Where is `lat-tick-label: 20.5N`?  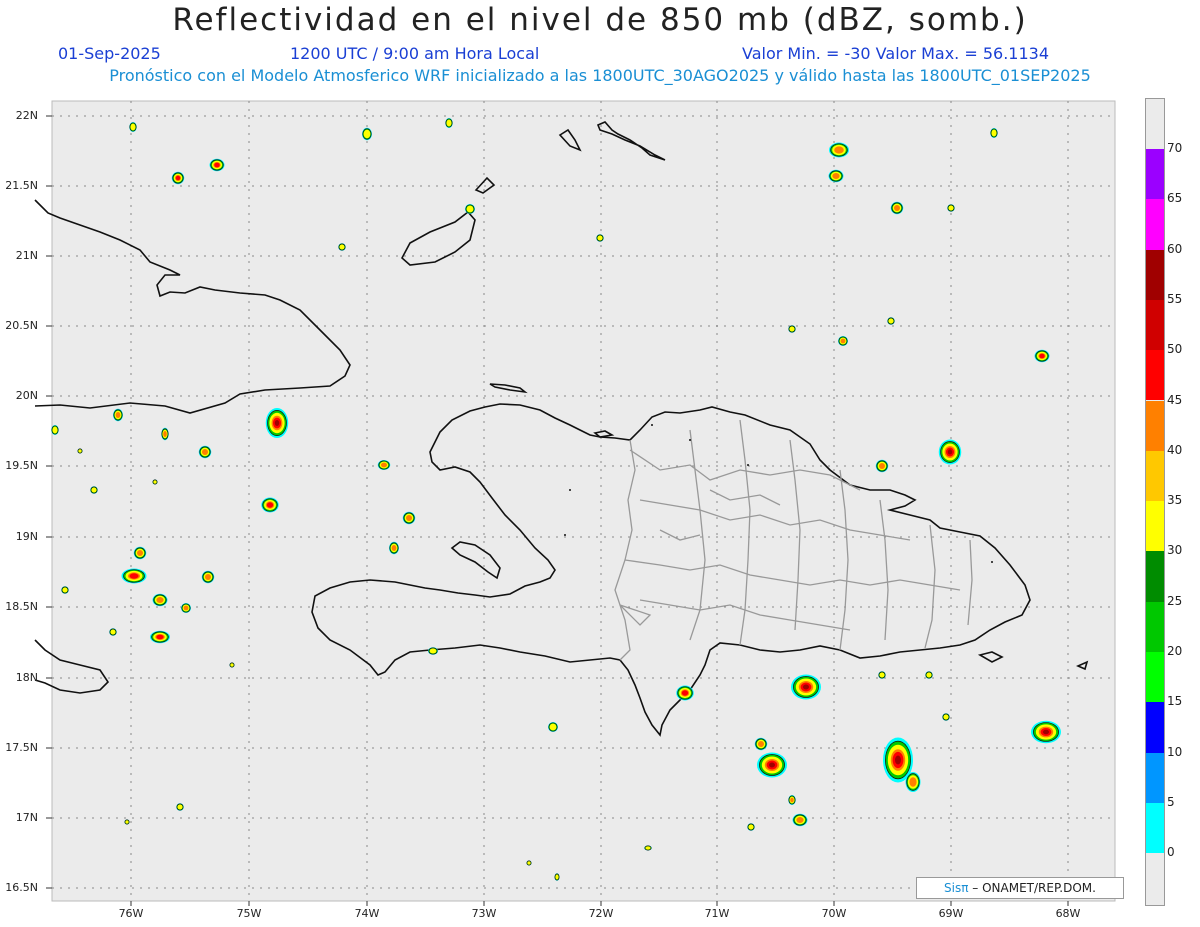 lat-tick-label: 20.5N is located at coordinates (21, 325).